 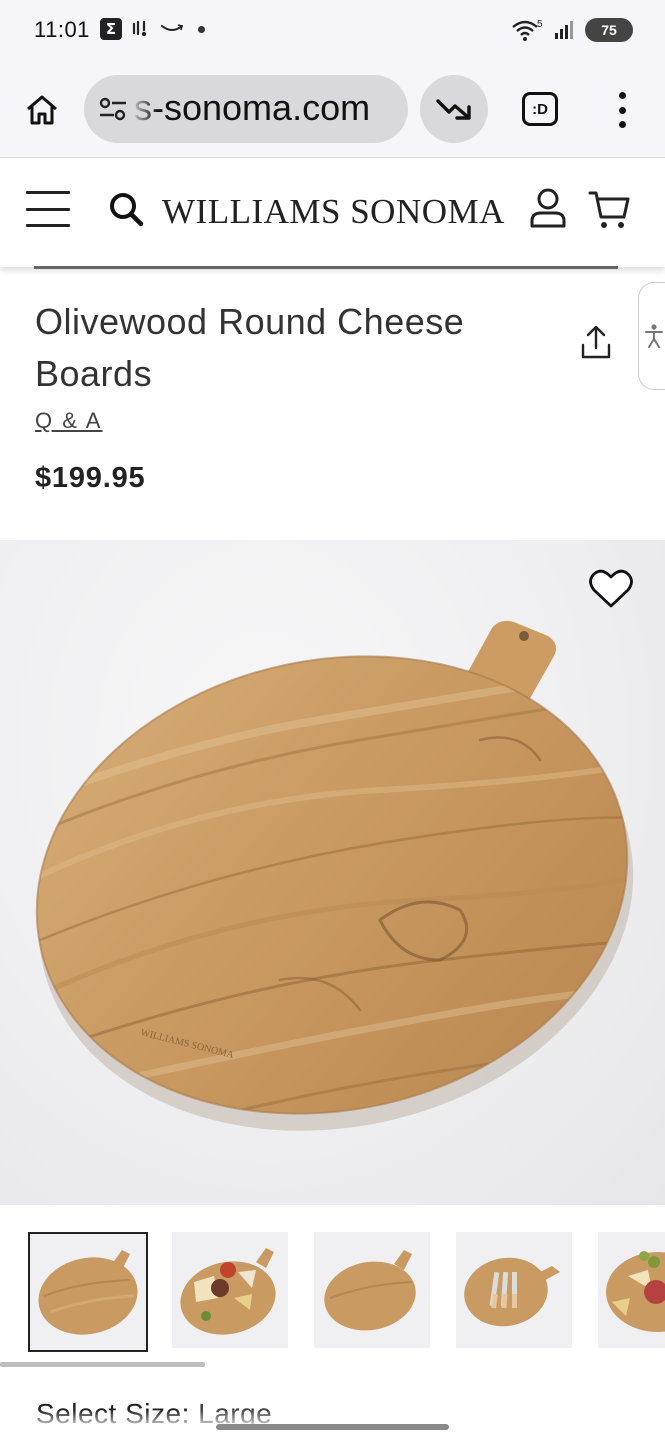 I want to click on account-icon, so click(x=548, y=208).